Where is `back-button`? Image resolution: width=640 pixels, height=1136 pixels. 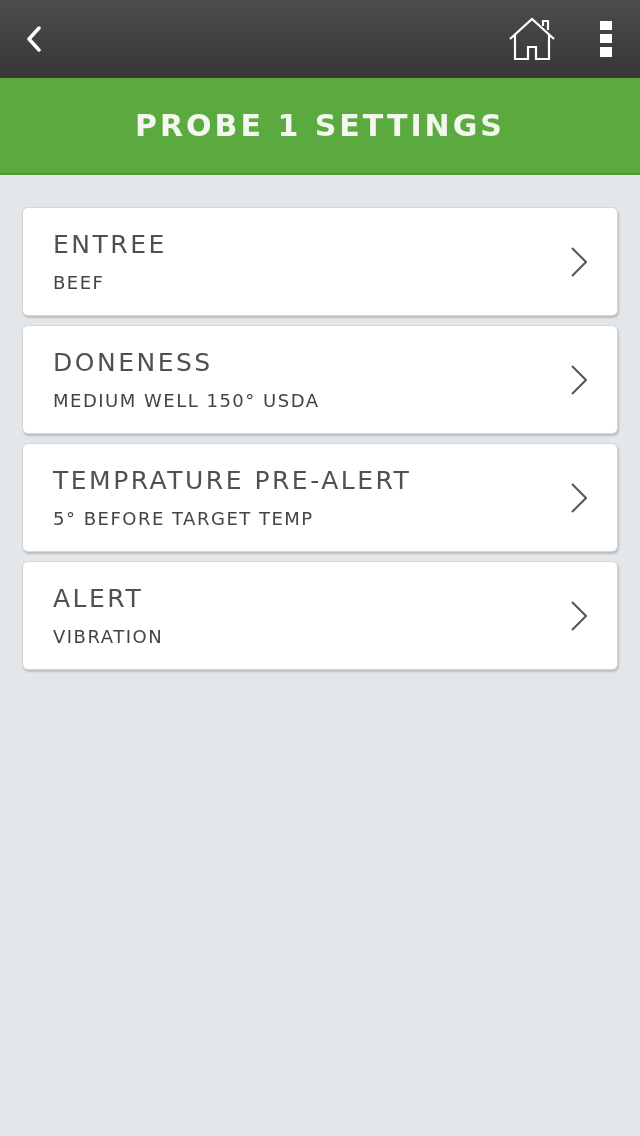
back-button is located at coordinates (34, 39).